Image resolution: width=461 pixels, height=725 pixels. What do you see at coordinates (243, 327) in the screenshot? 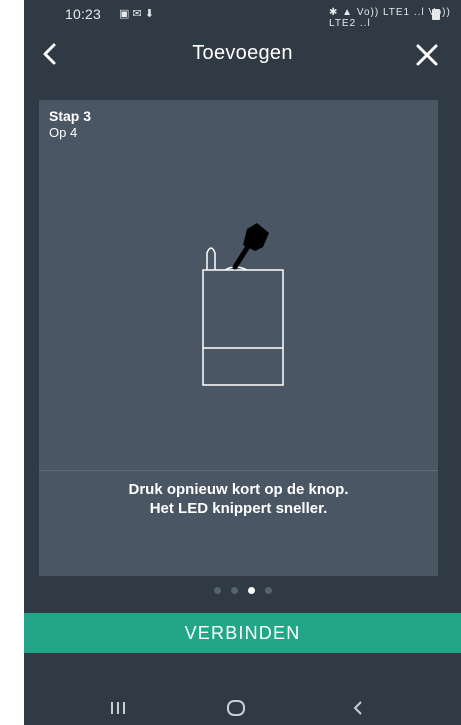
I see `device-body` at bounding box center [243, 327].